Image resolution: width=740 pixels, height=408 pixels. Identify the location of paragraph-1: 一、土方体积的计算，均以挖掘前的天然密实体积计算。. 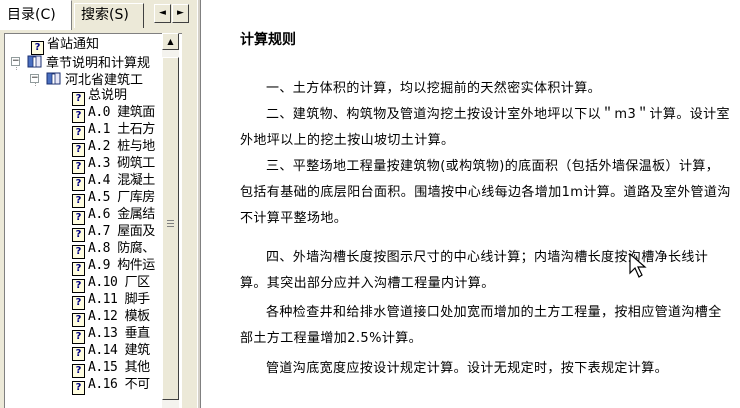
(434, 88).